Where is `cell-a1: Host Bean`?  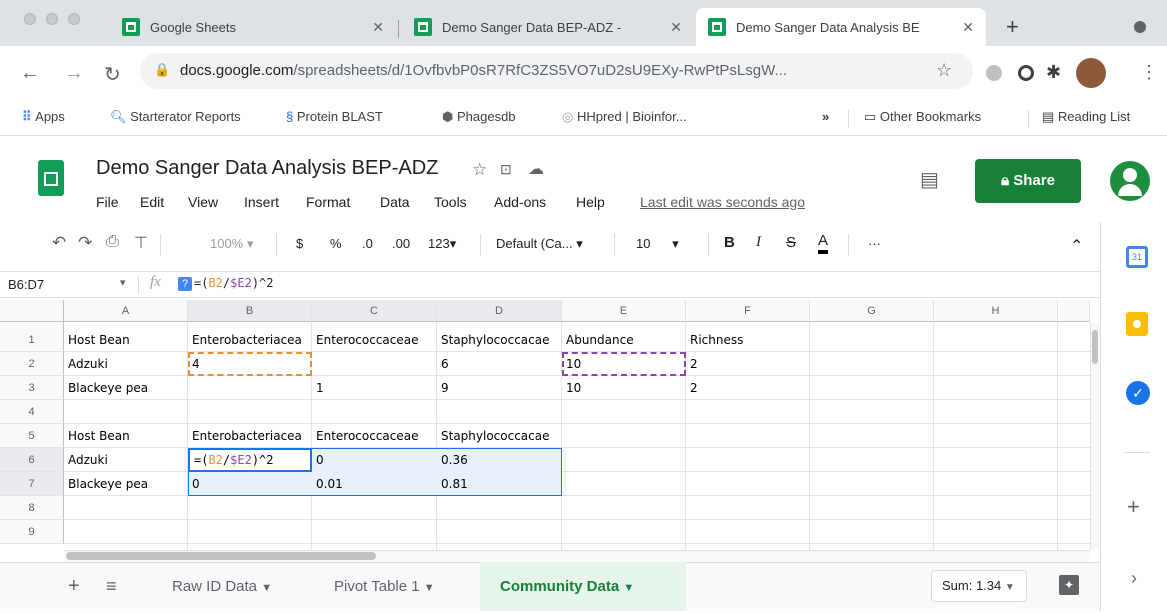 cell-a1: Host Bean is located at coordinates (126, 340).